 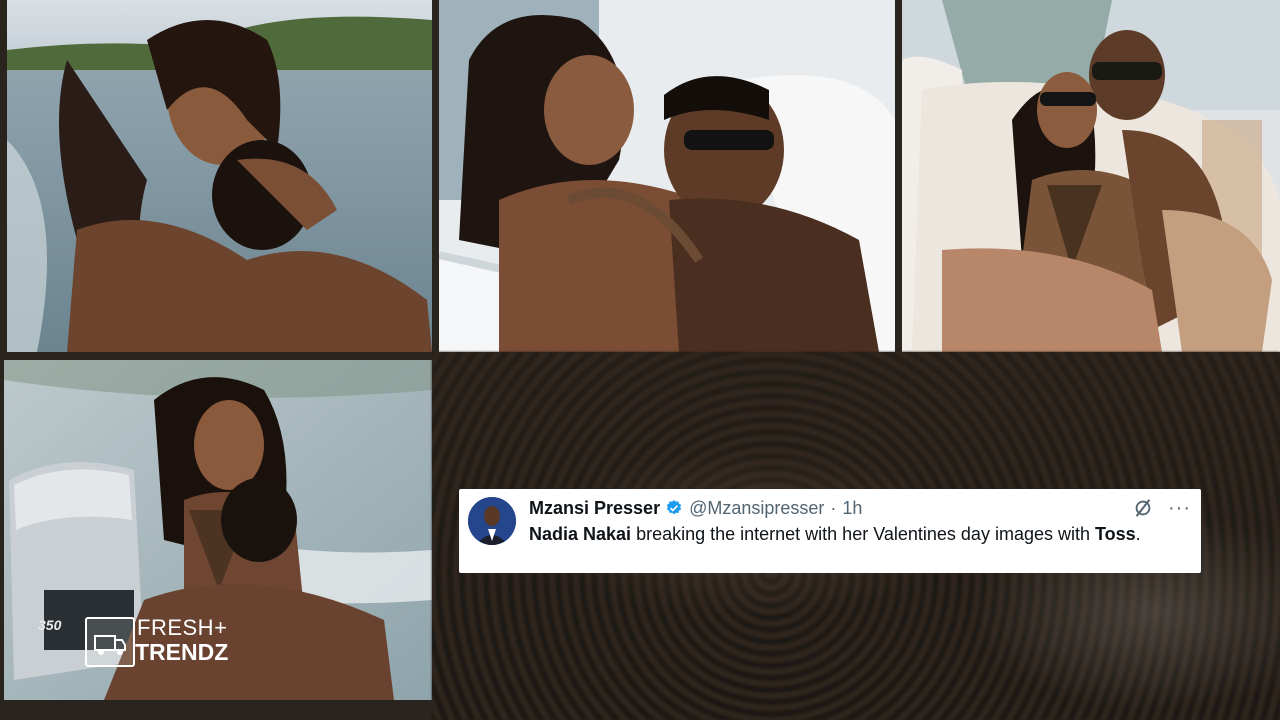 I want to click on verified-badge-icon, so click(x=674, y=507).